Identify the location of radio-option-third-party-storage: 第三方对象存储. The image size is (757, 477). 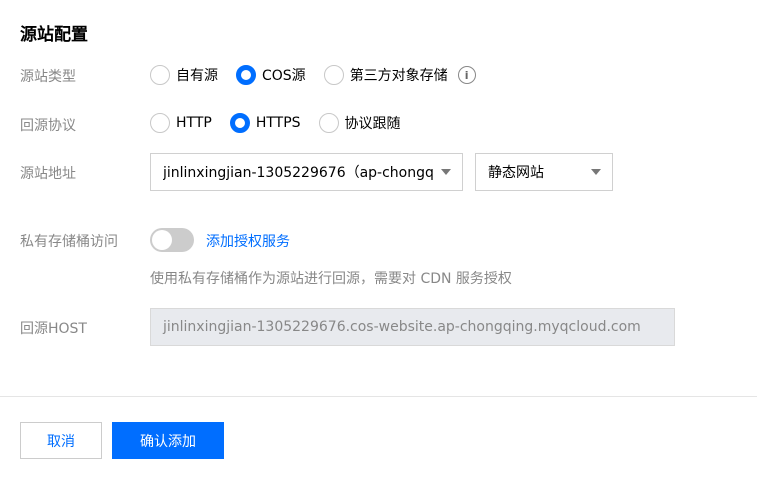
(385, 75).